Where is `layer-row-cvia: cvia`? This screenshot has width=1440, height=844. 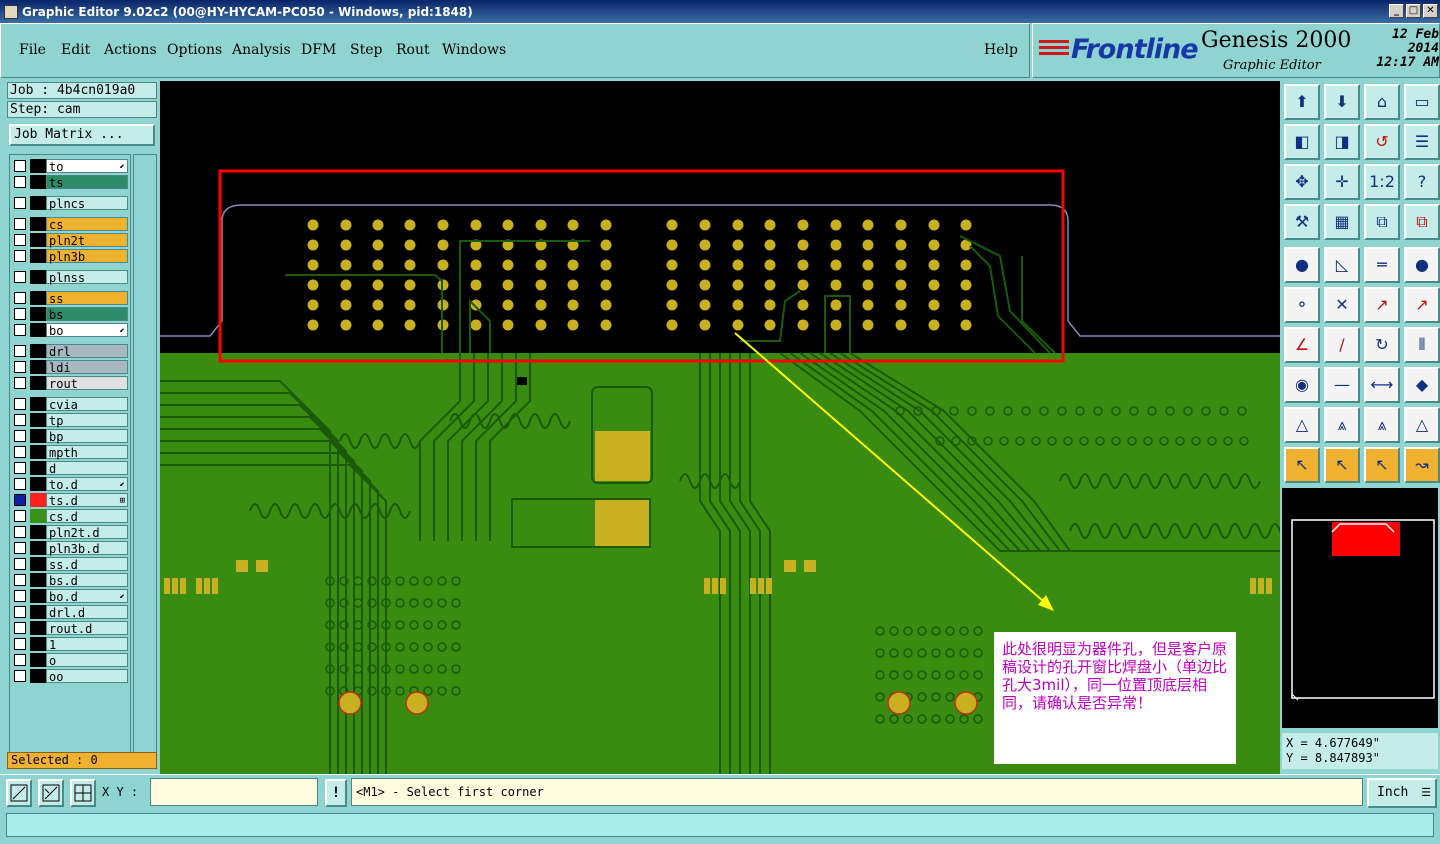 layer-row-cvia: cvia is located at coordinates (71, 404).